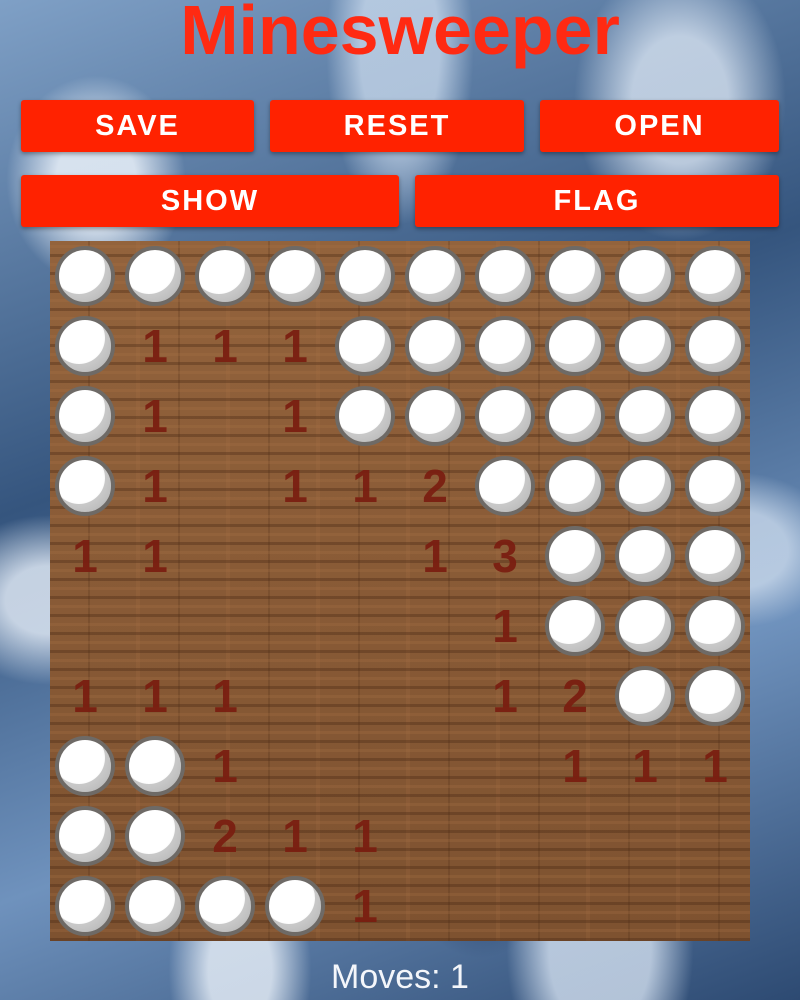 This screenshot has height=1000, width=800. What do you see at coordinates (505, 556) in the screenshot?
I see `revealed-number-cell: 3` at bounding box center [505, 556].